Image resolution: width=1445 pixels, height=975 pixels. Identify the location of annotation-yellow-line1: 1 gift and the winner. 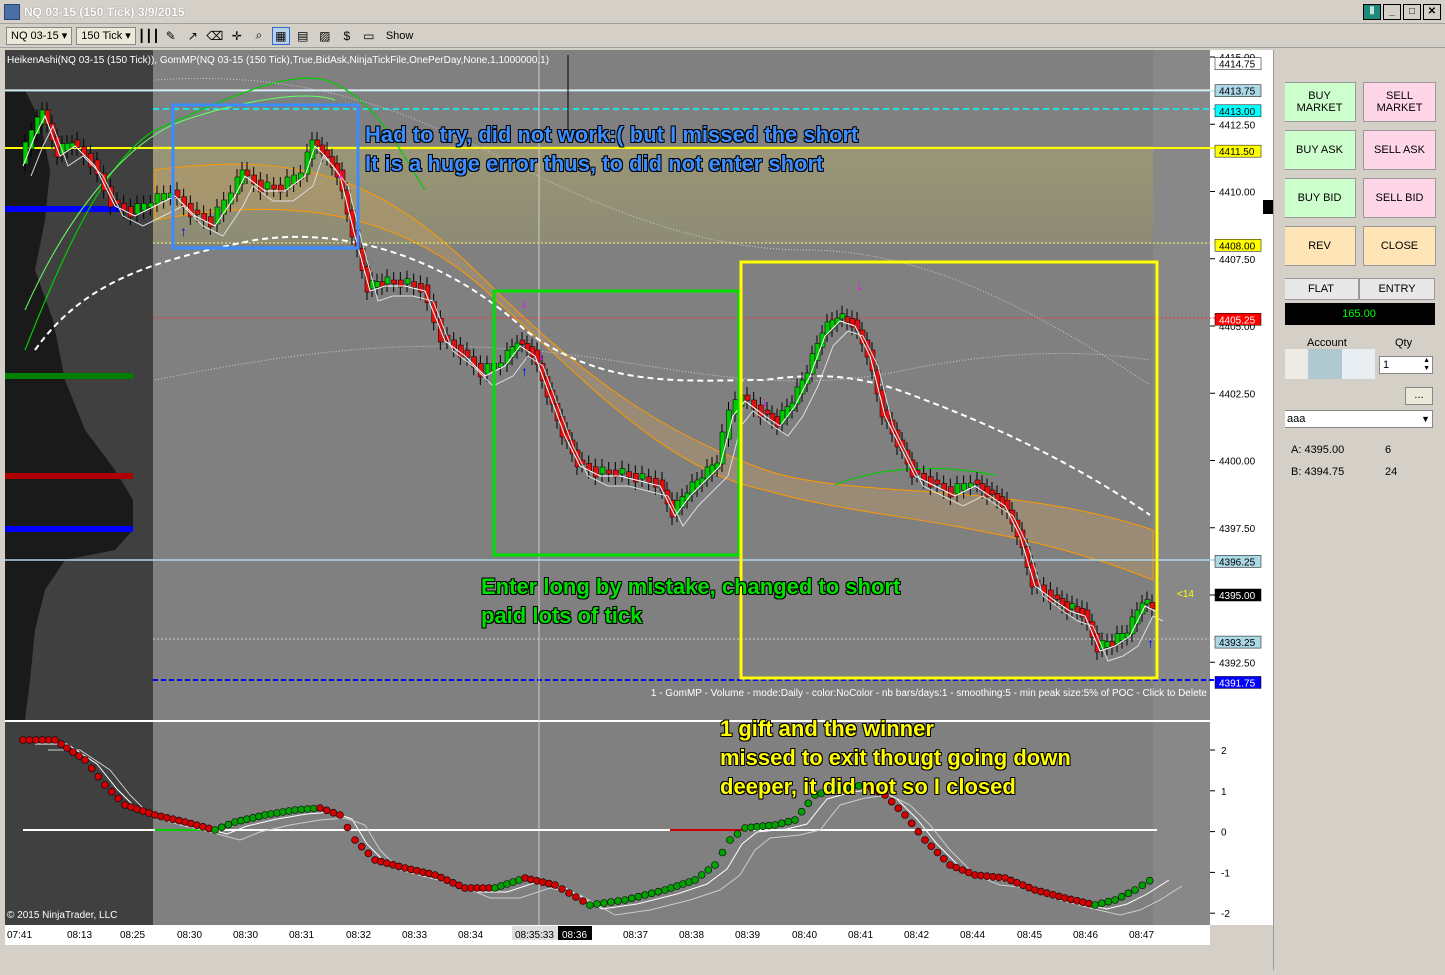
(827, 728).